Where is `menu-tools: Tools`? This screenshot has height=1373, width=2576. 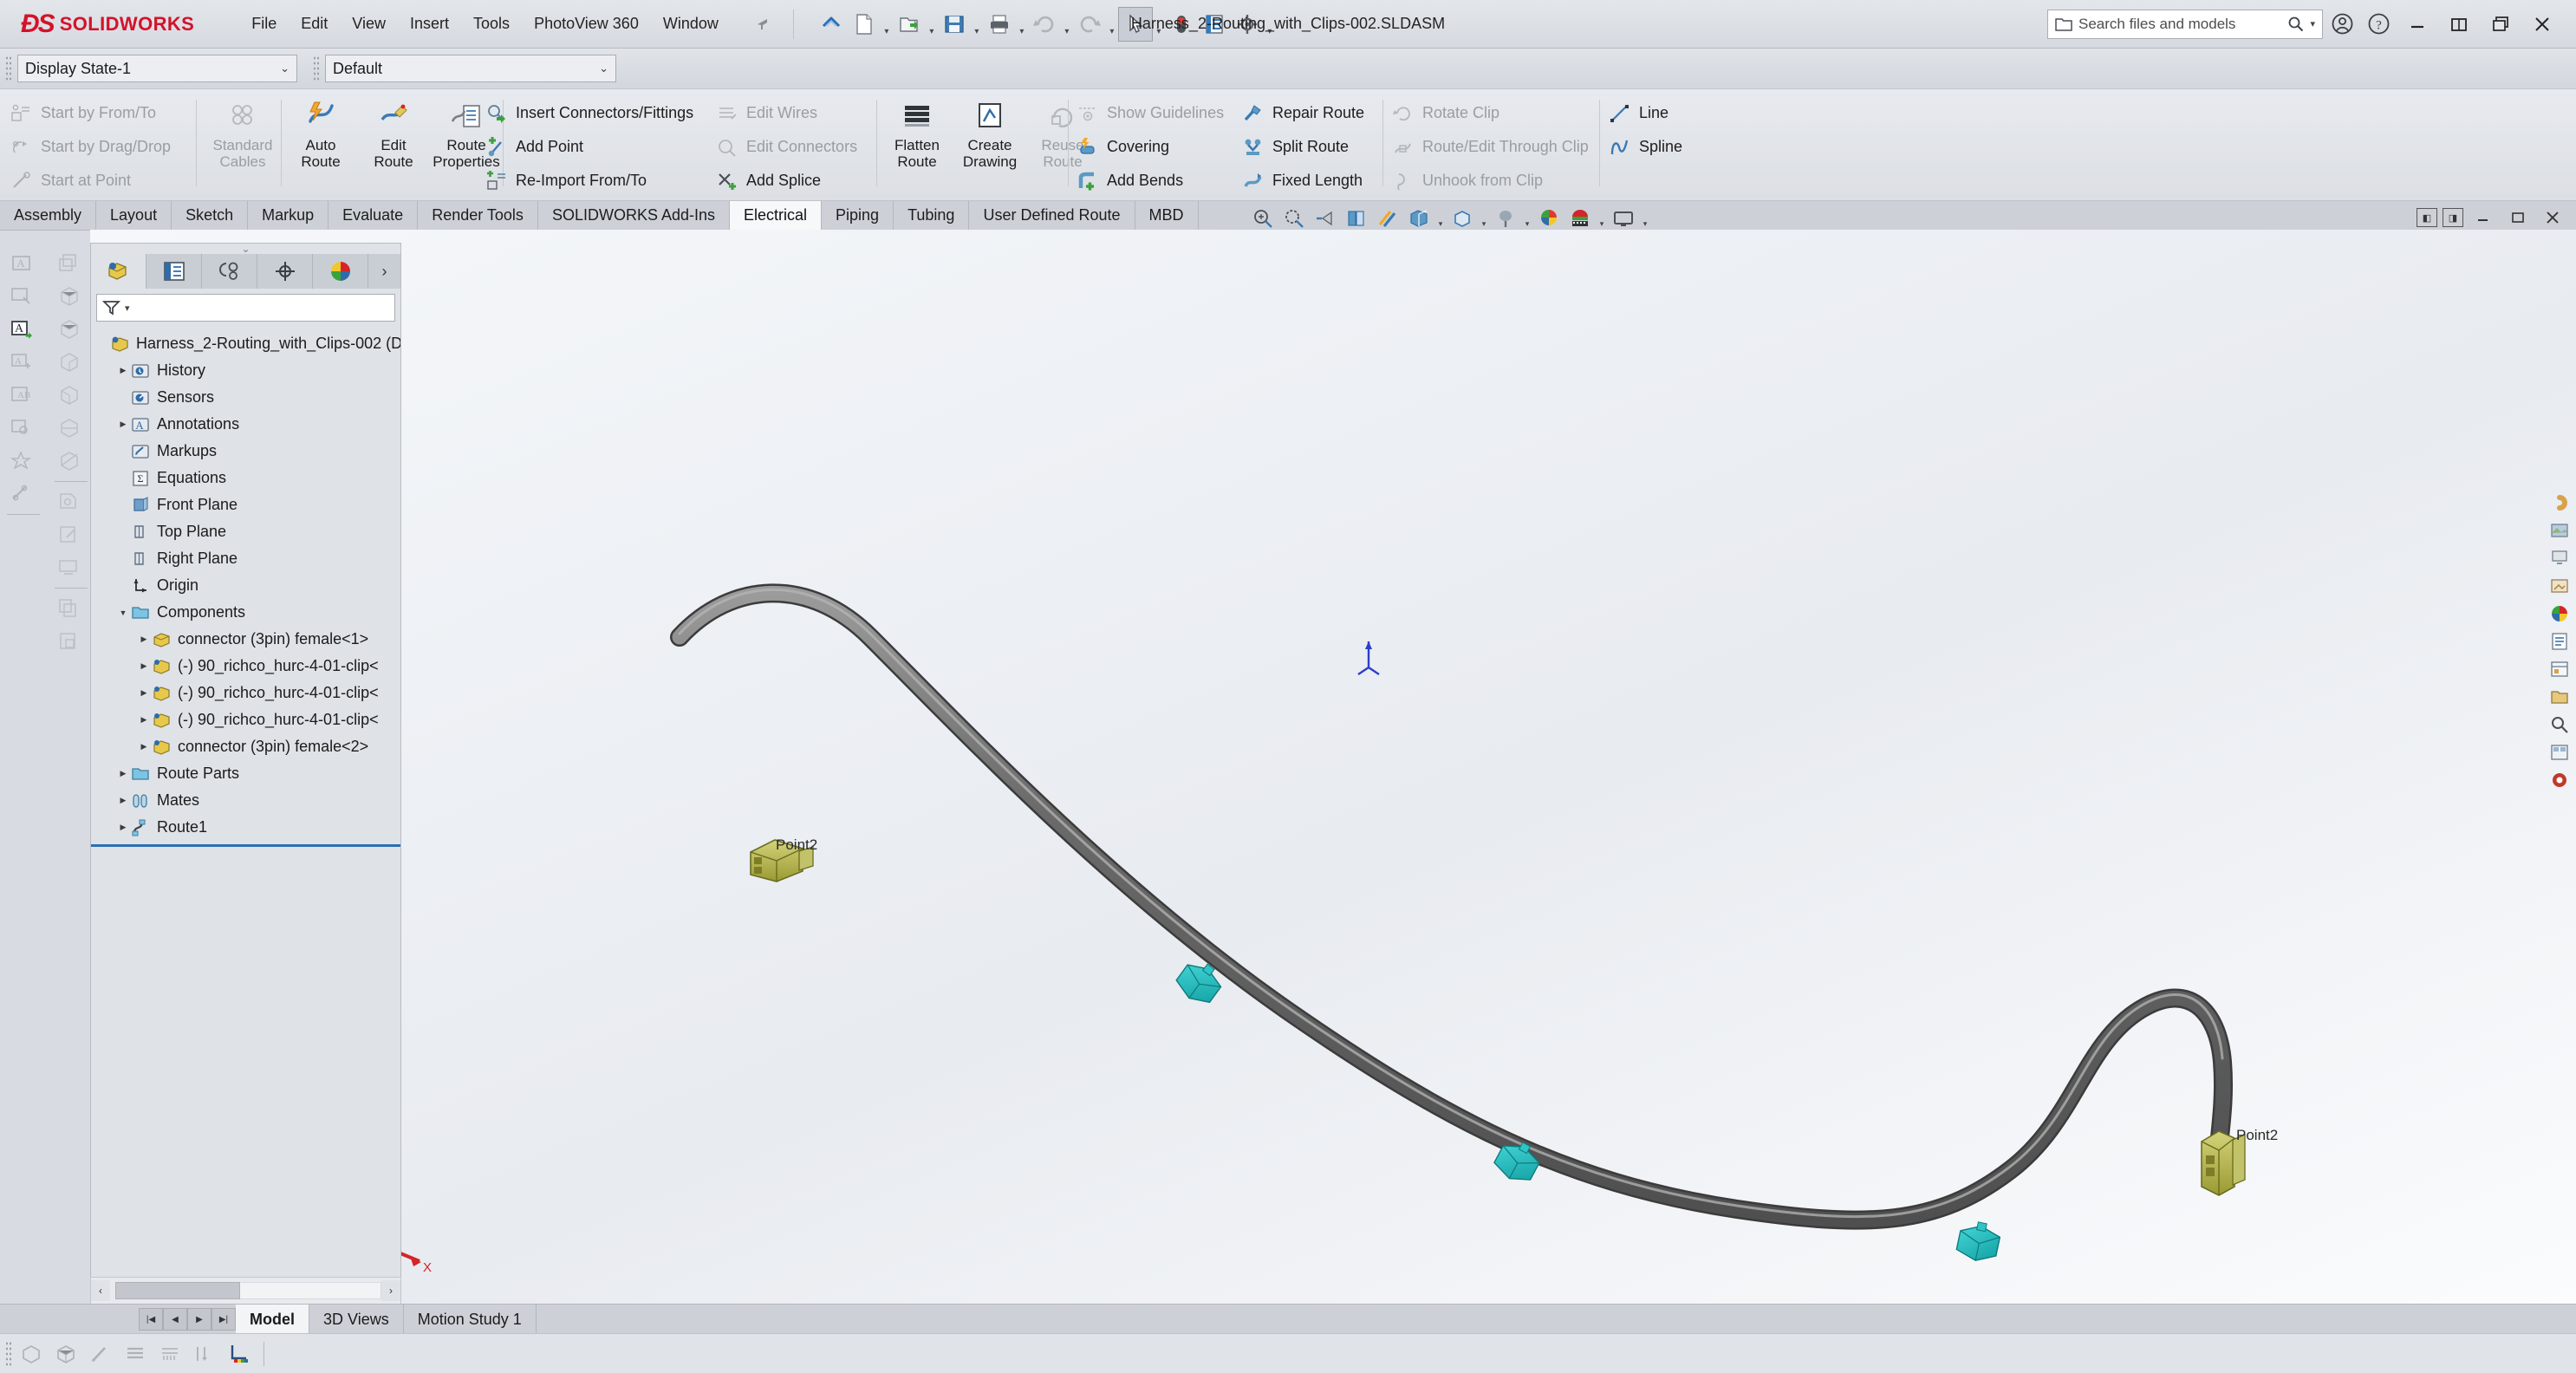
menu-tools: Tools is located at coordinates (491, 24).